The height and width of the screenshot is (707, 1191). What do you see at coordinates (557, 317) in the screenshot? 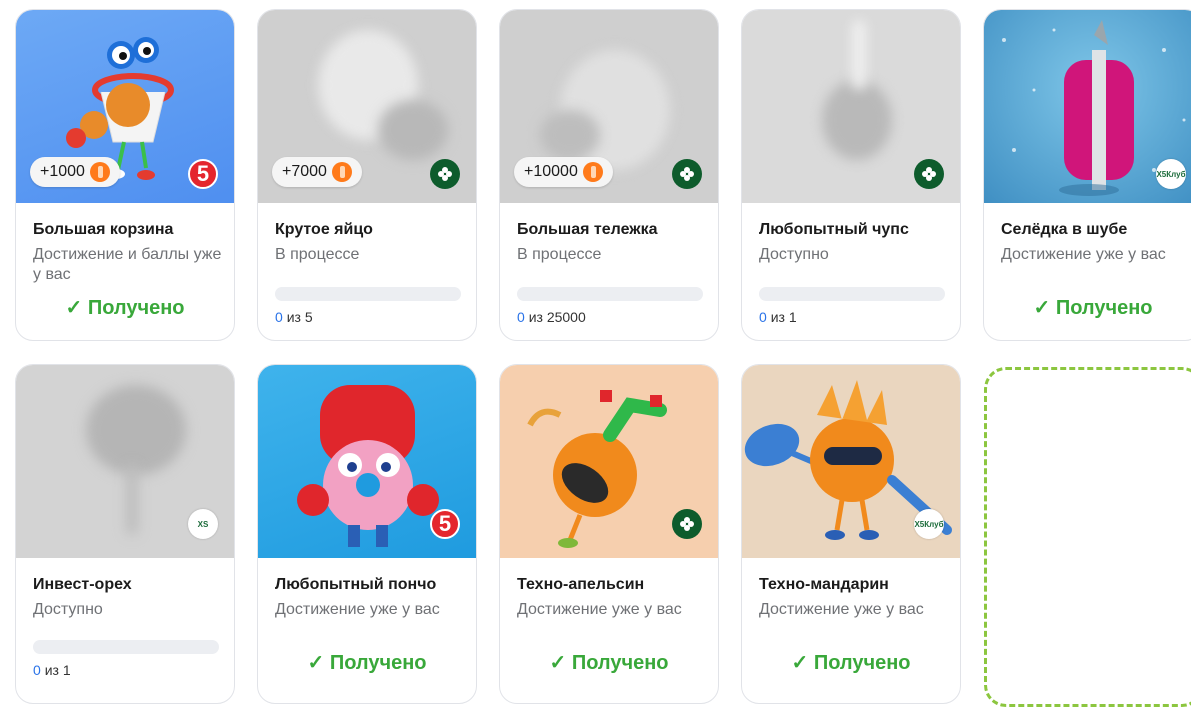
I see `progress-total: из 25000` at bounding box center [557, 317].